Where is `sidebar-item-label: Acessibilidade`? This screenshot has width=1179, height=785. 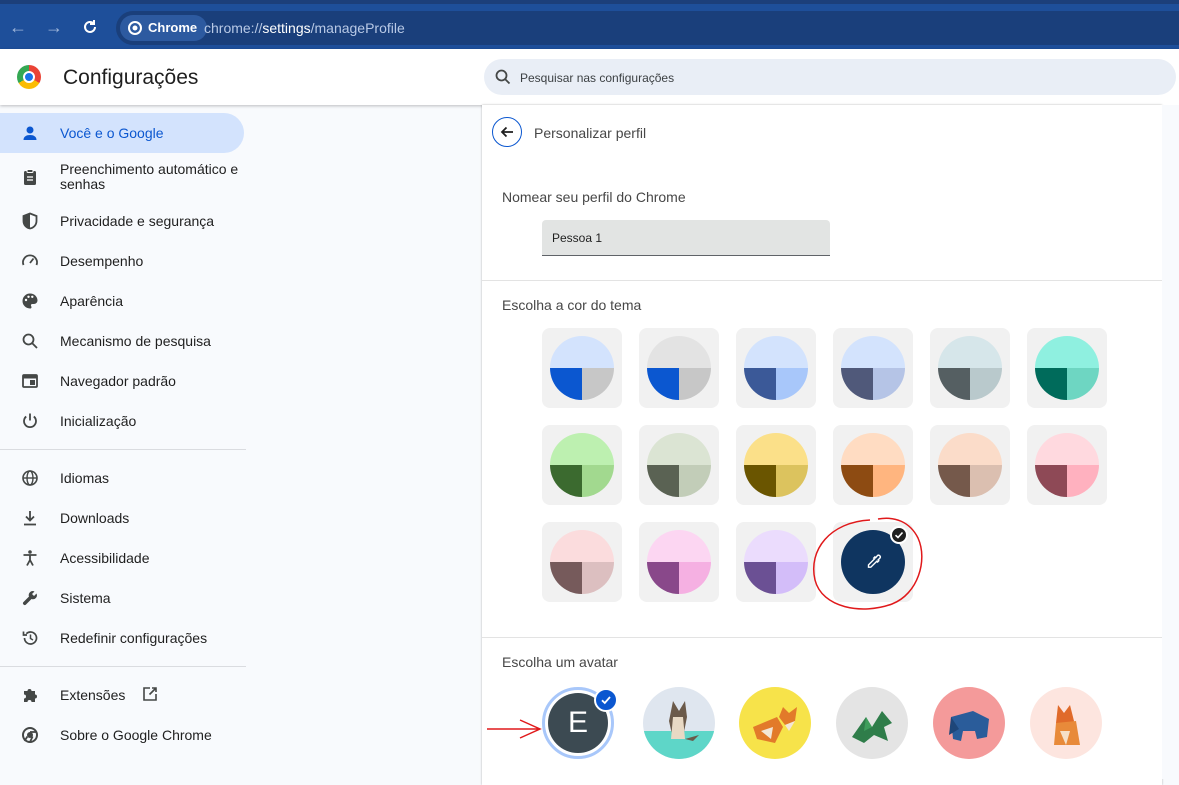
sidebar-item-label: Acessibilidade is located at coordinates (105, 557).